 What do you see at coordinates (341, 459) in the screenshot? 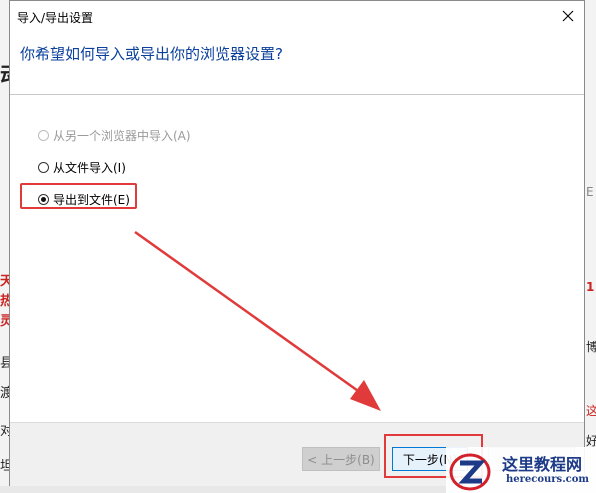
I see `back-button: < 上一步(B)` at bounding box center [341, 459].